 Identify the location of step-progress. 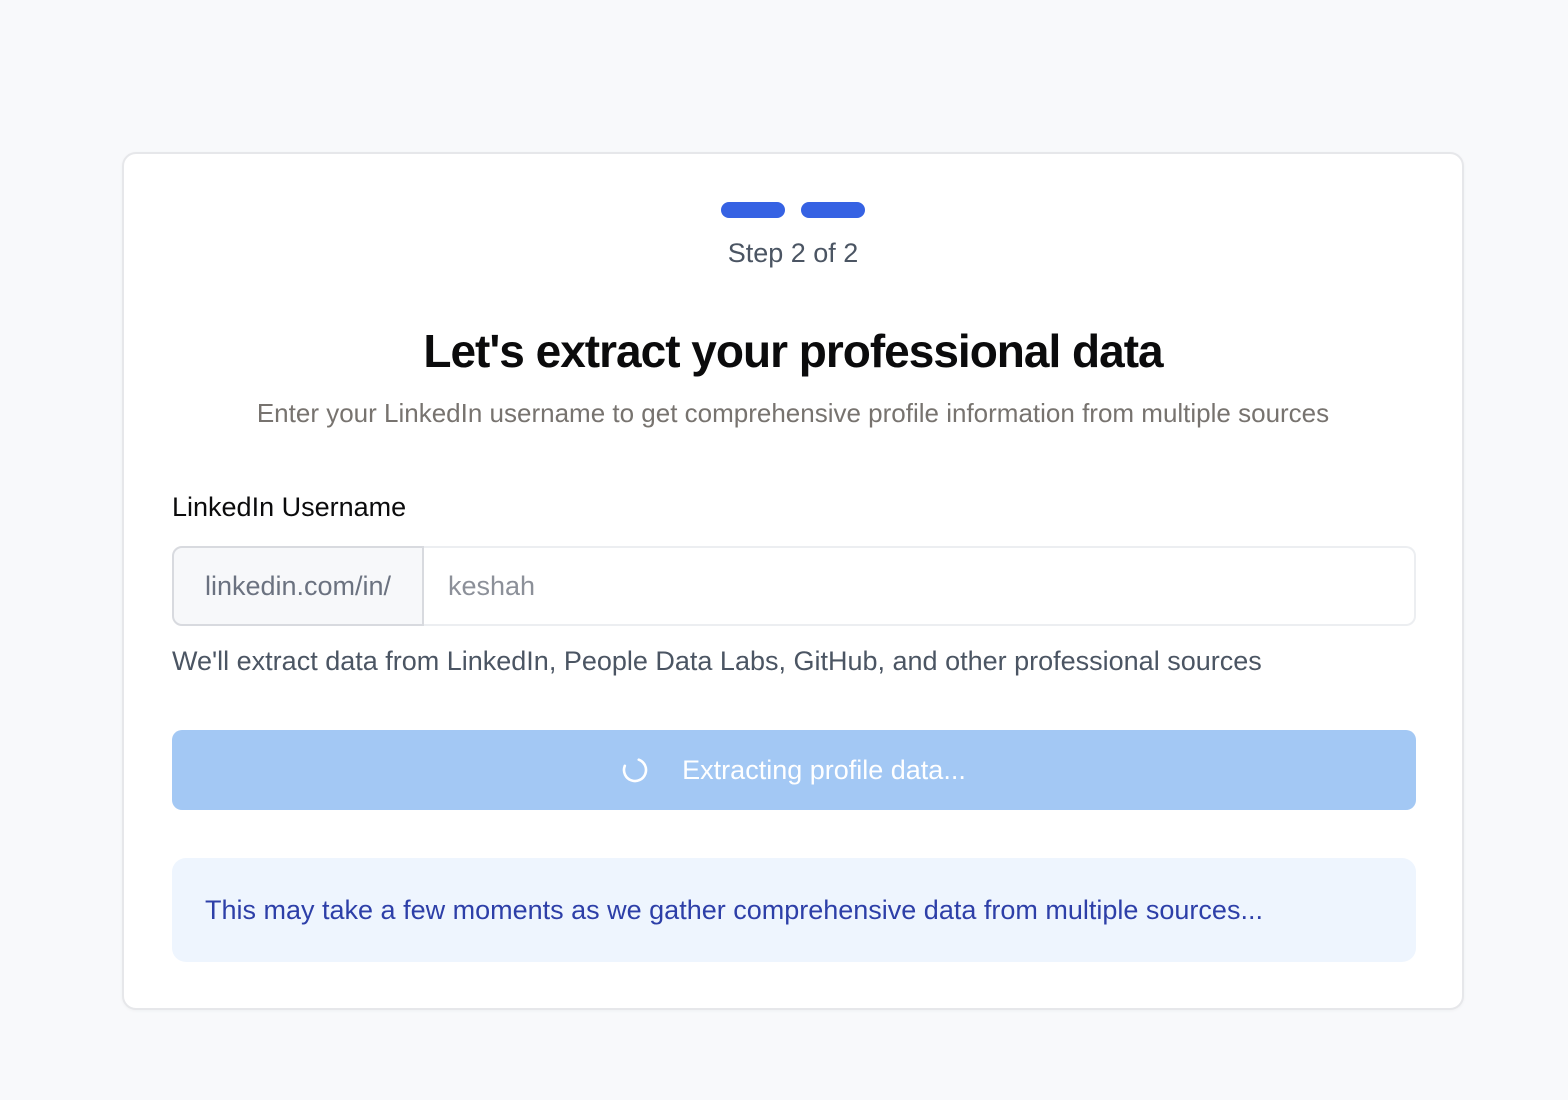
(793, 210).